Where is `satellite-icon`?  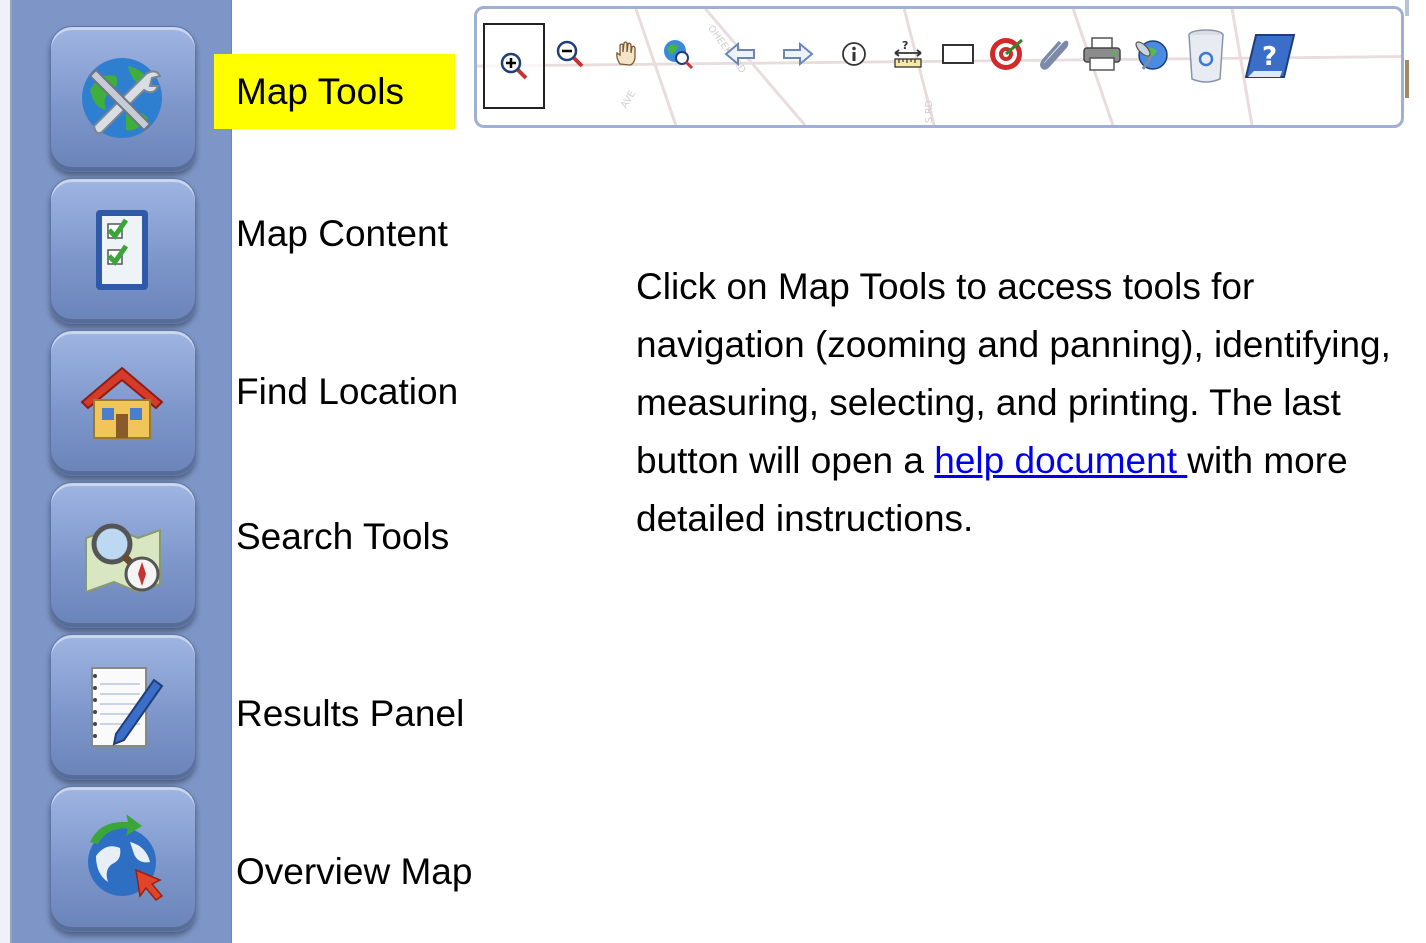
satellite-icon is located at coordinates (1151, 55).